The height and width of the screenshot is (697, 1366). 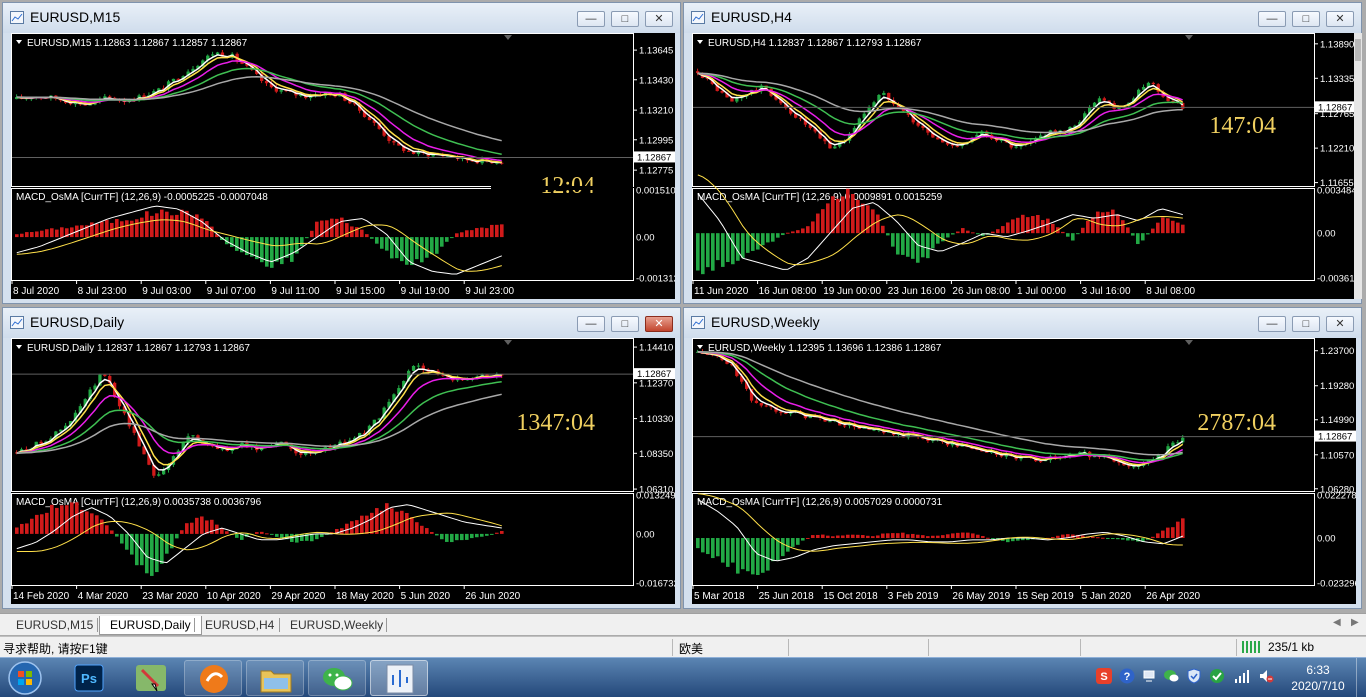 I want to click on taskbar-app-explorer, so click(x=275, y=678).